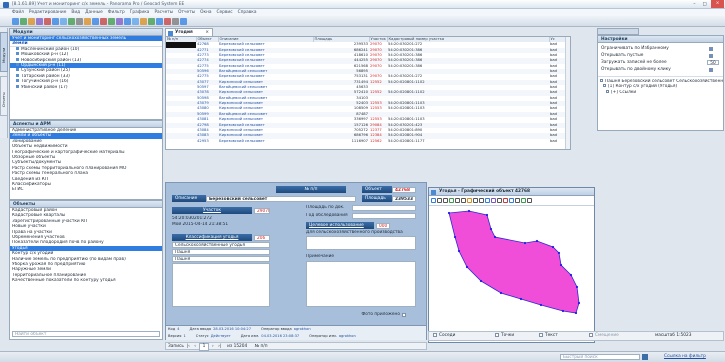 This screenshot has width=725, height=362. What do you see at coordinates (140, 12) in the screenshot?
I see `menu-item: Графика` at bounding box center [140, 12].